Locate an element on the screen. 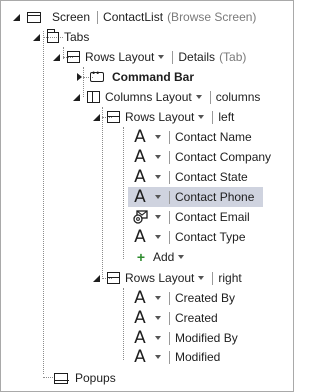 The height and width of the screenshot is (392, 320). field-contact-state: A Contact State is located at coordinates (190, 177).